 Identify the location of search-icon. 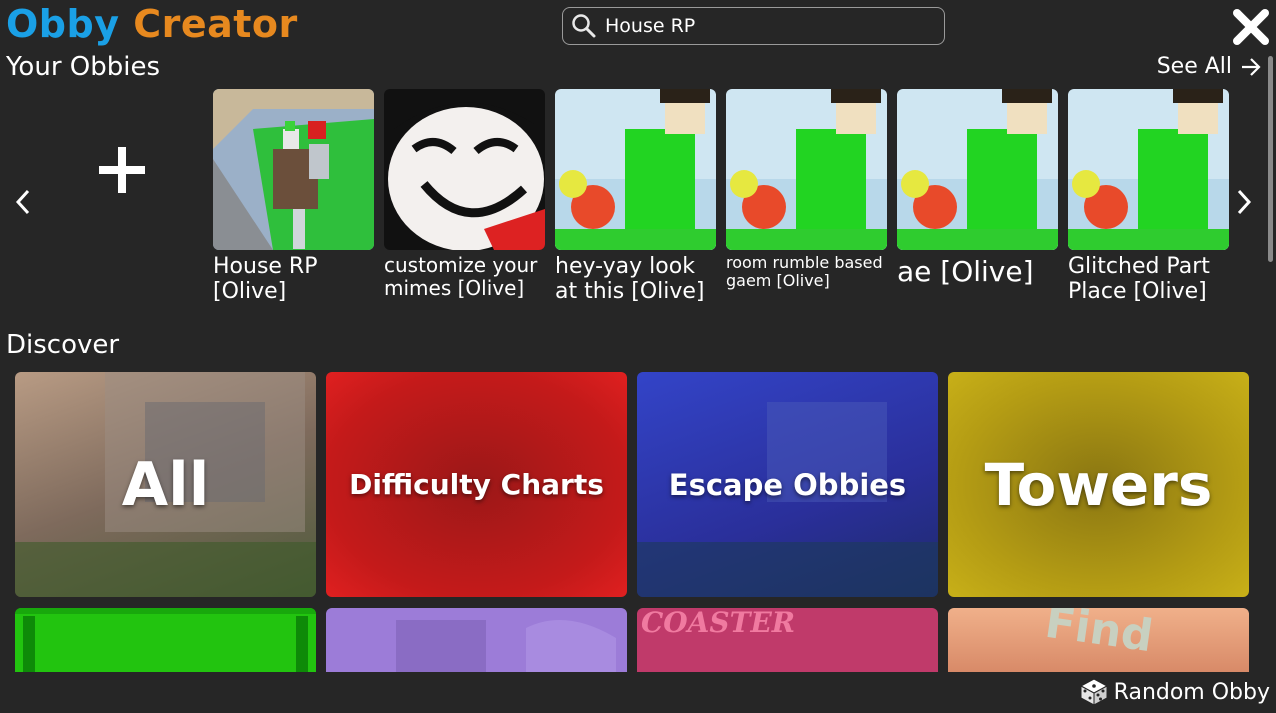
(584, 26).